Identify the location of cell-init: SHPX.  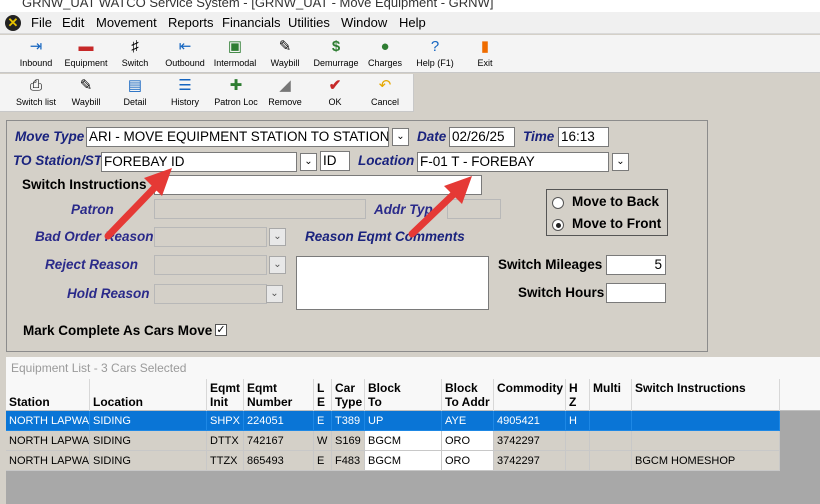
(225, 421).